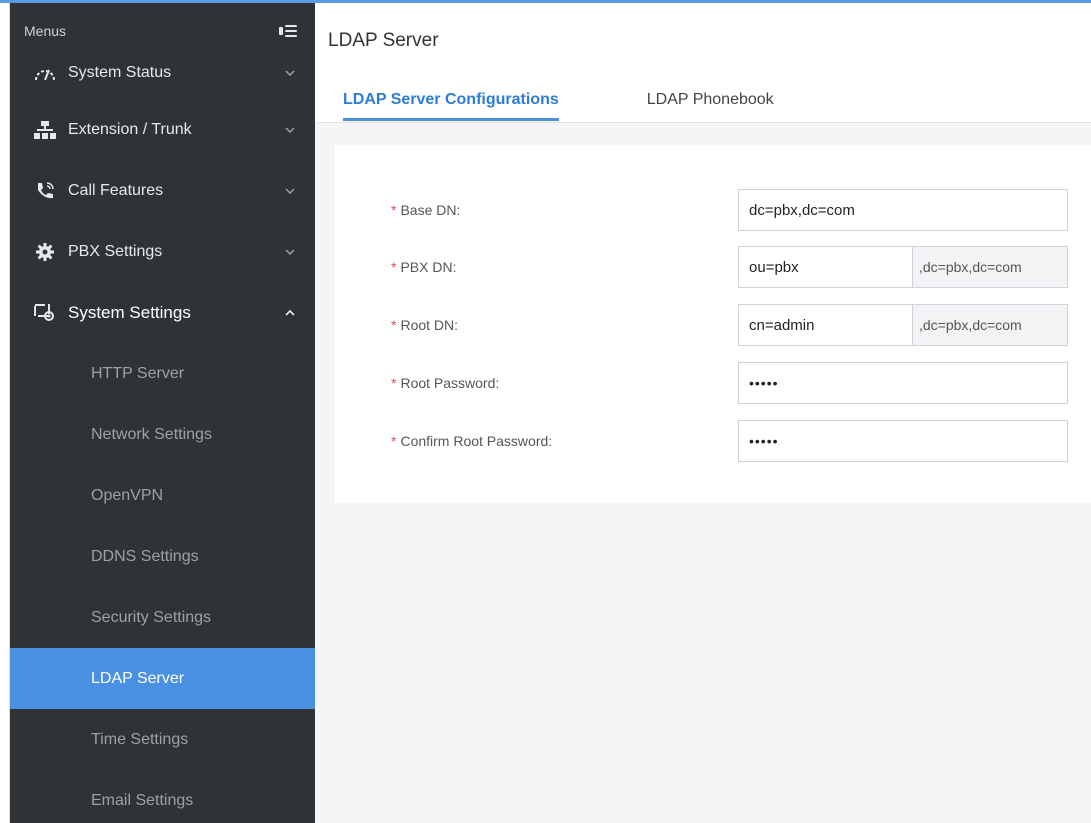 This screenshot has width=1091, height=823. What do you see at coordinates (162, 796) in the screenshot?
I see `submenu-email-settings: Email Settings` at bounding box center [162, 796].